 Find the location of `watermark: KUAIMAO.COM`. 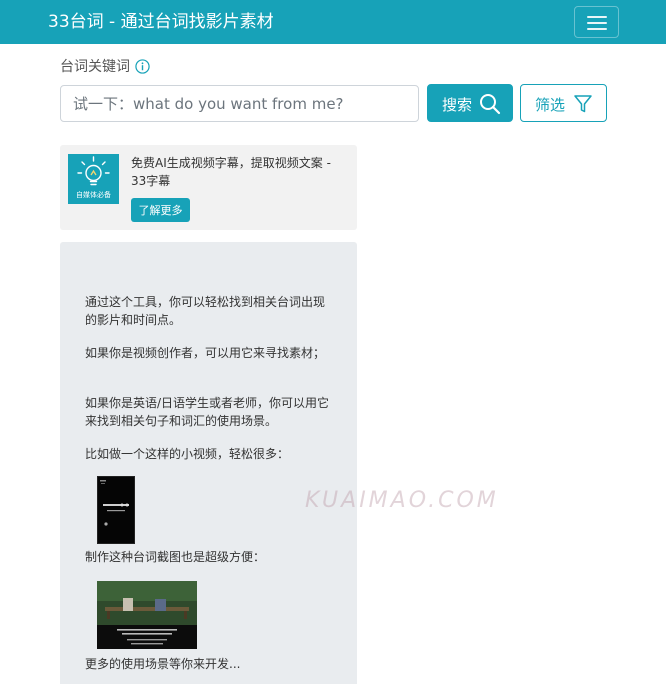

watermark: KUAIMAO.COM is located at coordinates (402, 500).